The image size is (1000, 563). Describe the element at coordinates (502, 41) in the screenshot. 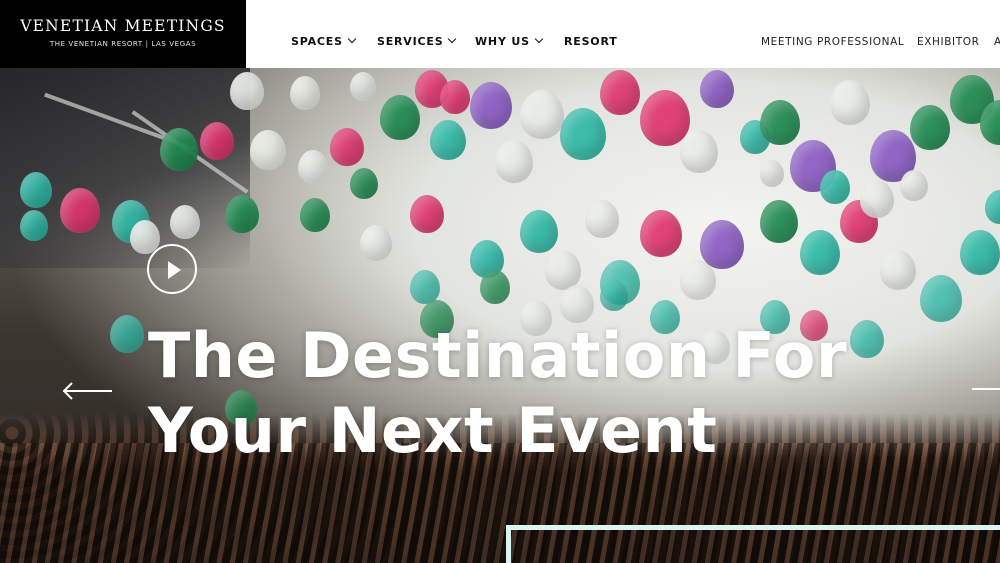

I see `nav-label: WHY US` at that location.